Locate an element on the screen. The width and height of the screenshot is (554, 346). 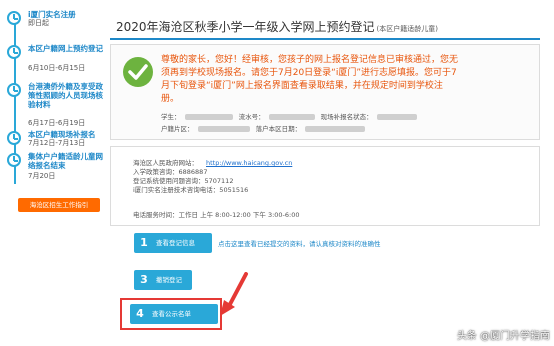
timeline-item-date: 6月10日-6月15日 is located at coordinates (57, 68).